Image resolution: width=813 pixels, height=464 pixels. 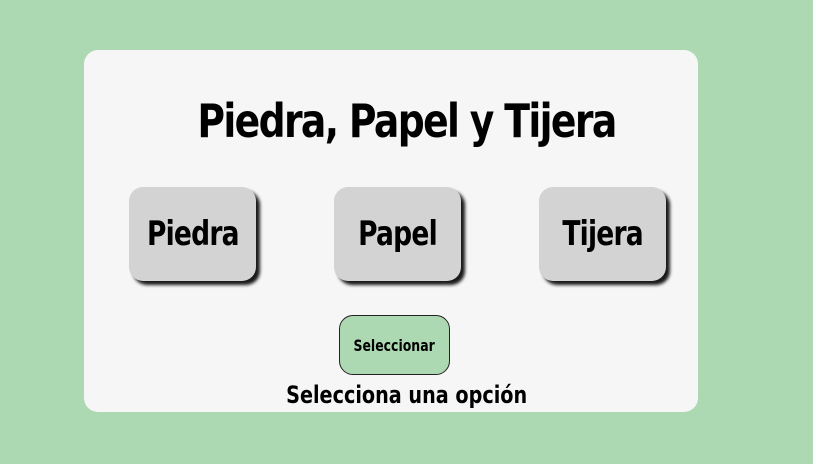 I want to click on papel-button-label: Papel, so click(x=398, y=234).